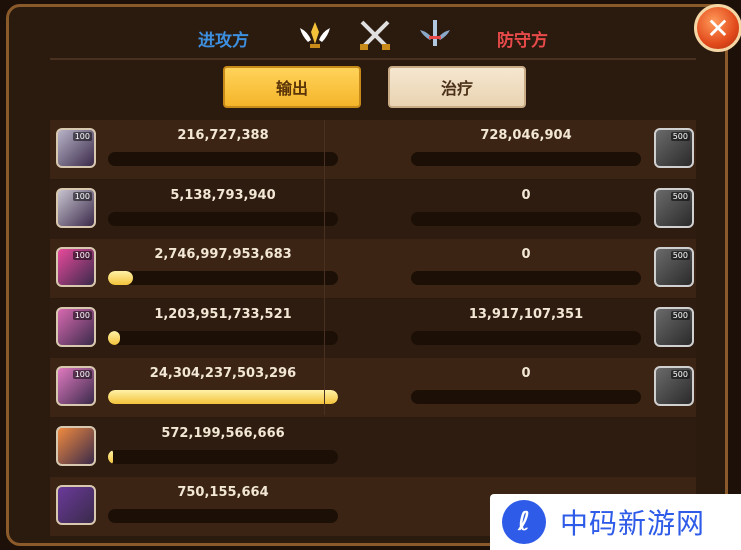 This screenshot has width=741, height=550. I want to click on defender-value: 728,046,904, so click(526, 135).